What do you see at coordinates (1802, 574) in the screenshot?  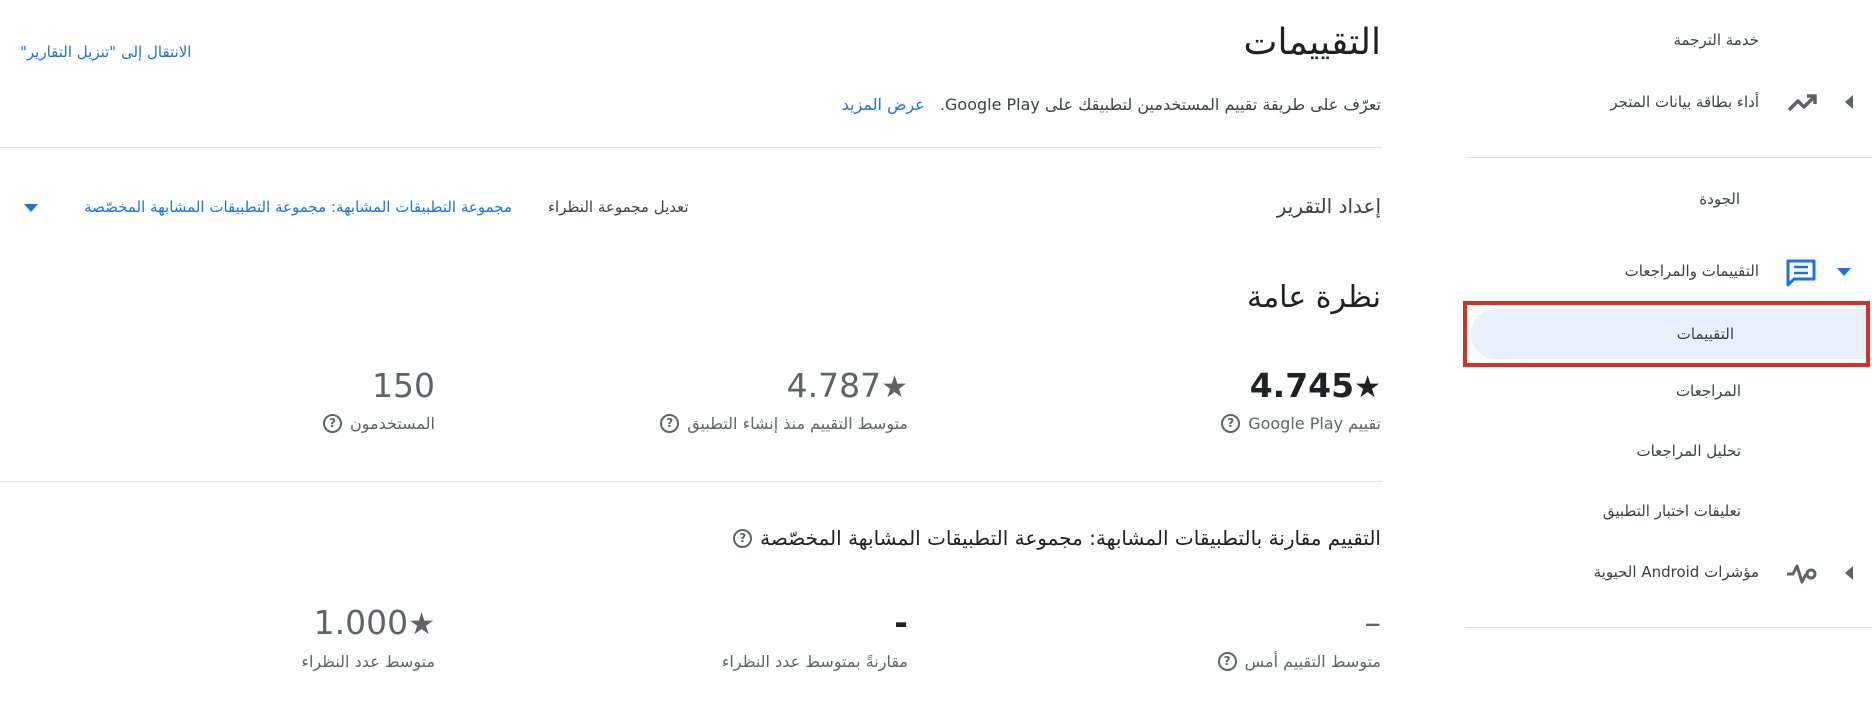 I see `vitals-pulse-icon` at bounding box center [1802, 574].